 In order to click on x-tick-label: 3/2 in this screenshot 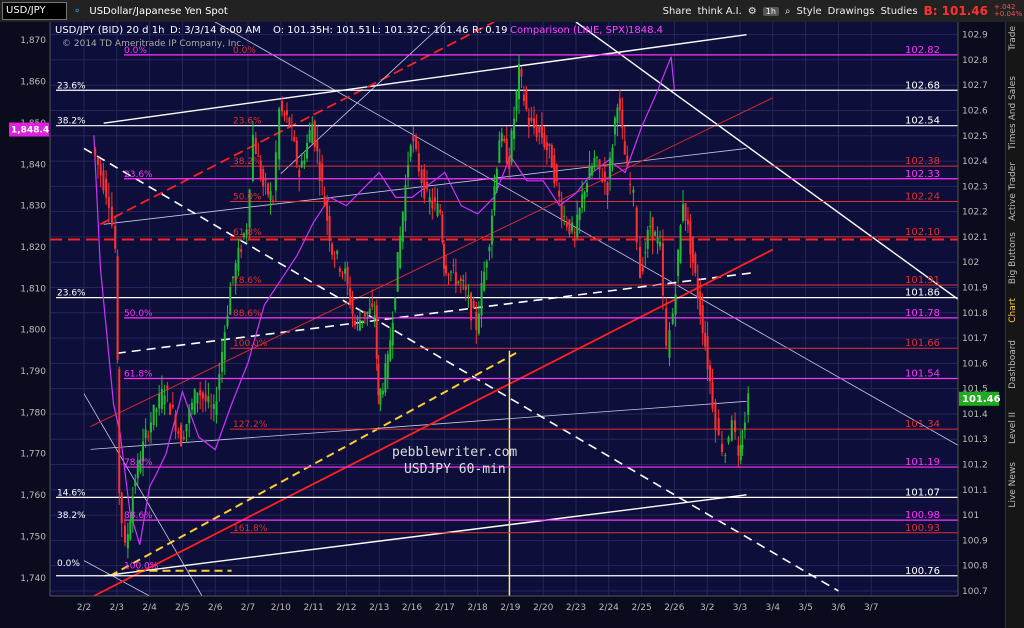, I will do `click(707, 608)`.